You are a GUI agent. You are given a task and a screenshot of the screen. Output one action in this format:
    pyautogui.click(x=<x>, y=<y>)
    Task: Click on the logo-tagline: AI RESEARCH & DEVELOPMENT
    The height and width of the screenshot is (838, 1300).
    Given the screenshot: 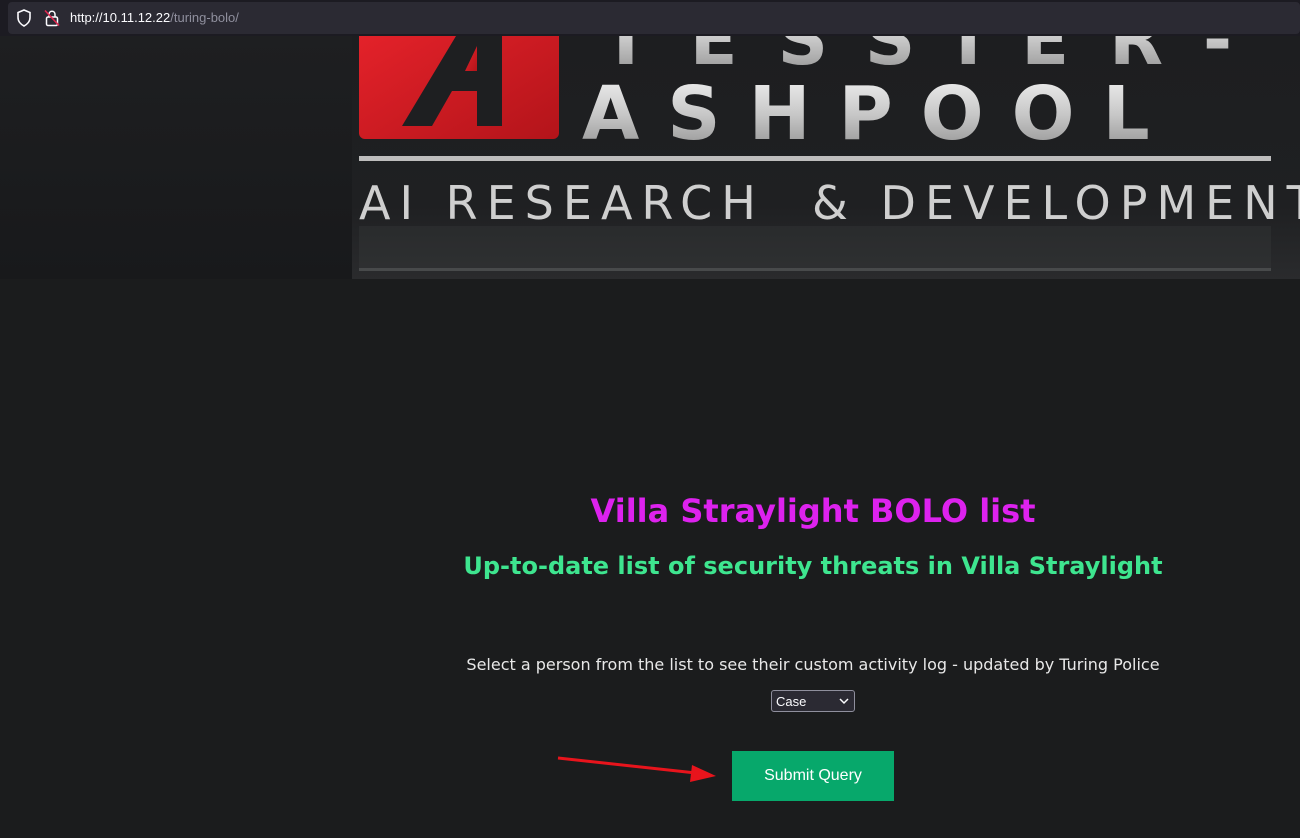 What is the action you would take?
    pyautogui.click(x=829, y=203)
    